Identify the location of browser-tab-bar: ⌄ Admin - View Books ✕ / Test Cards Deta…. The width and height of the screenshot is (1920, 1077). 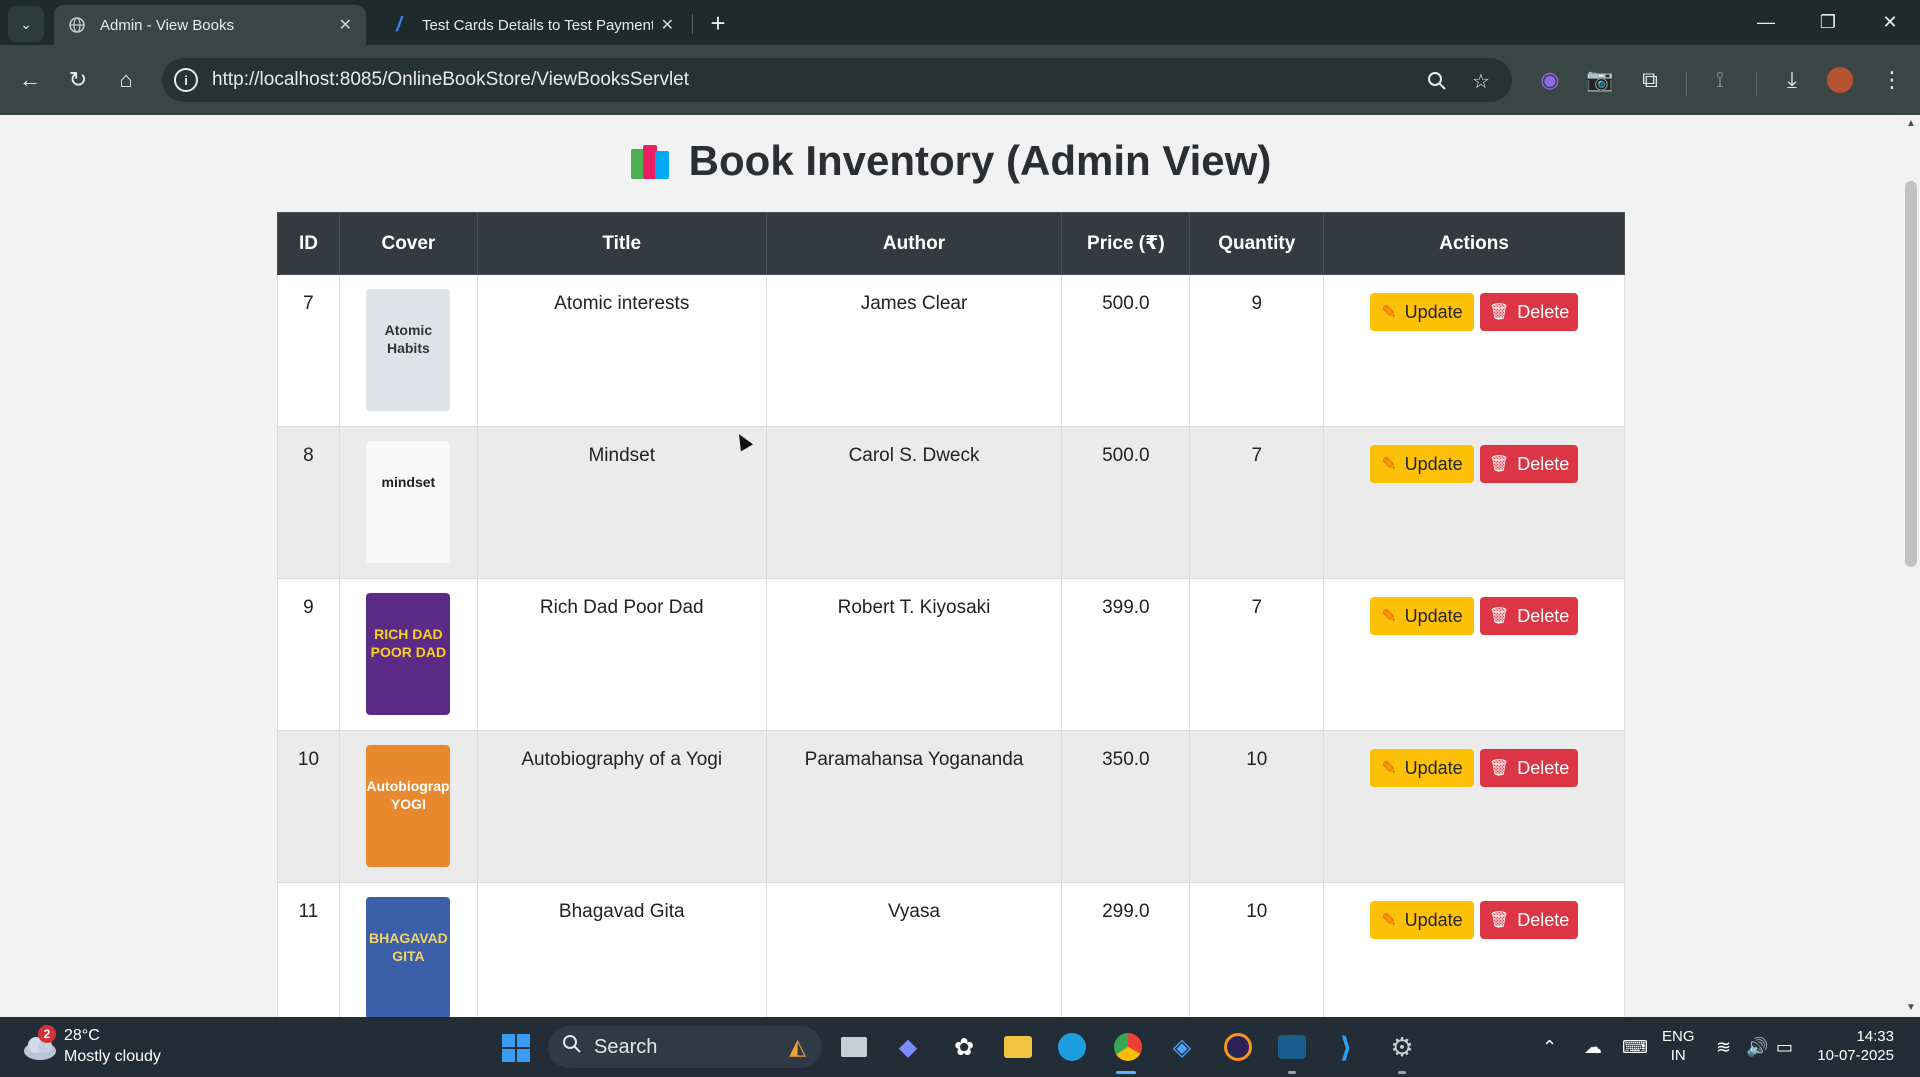
(960, 22).